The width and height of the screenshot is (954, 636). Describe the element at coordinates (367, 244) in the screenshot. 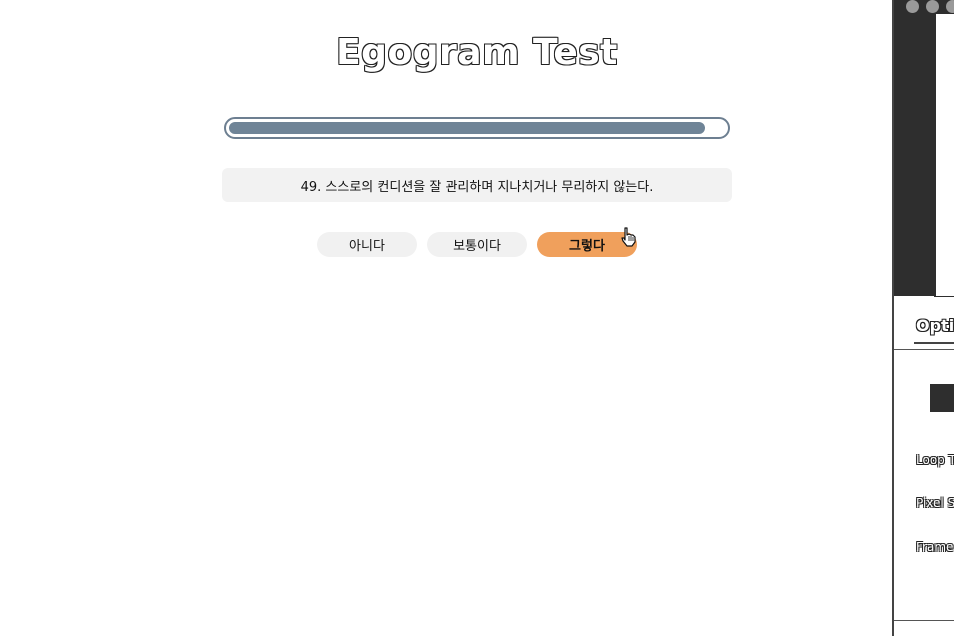

I see `answer-no-button: 아니다` at that location.